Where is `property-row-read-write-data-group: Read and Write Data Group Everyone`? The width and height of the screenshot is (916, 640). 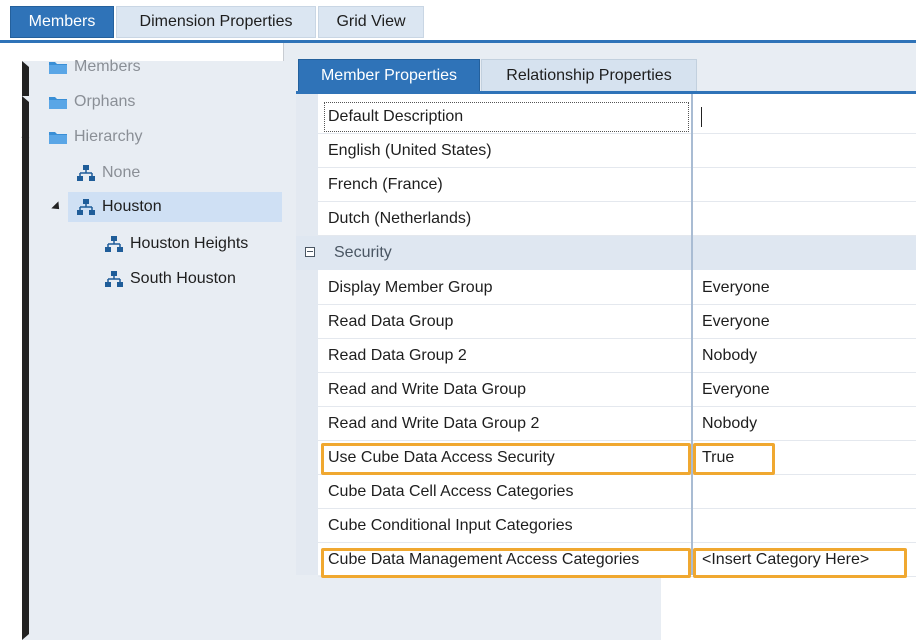
property-row-read-write-data-group: Read and Write Data Group Everyone is located at coordinates (617, 390).